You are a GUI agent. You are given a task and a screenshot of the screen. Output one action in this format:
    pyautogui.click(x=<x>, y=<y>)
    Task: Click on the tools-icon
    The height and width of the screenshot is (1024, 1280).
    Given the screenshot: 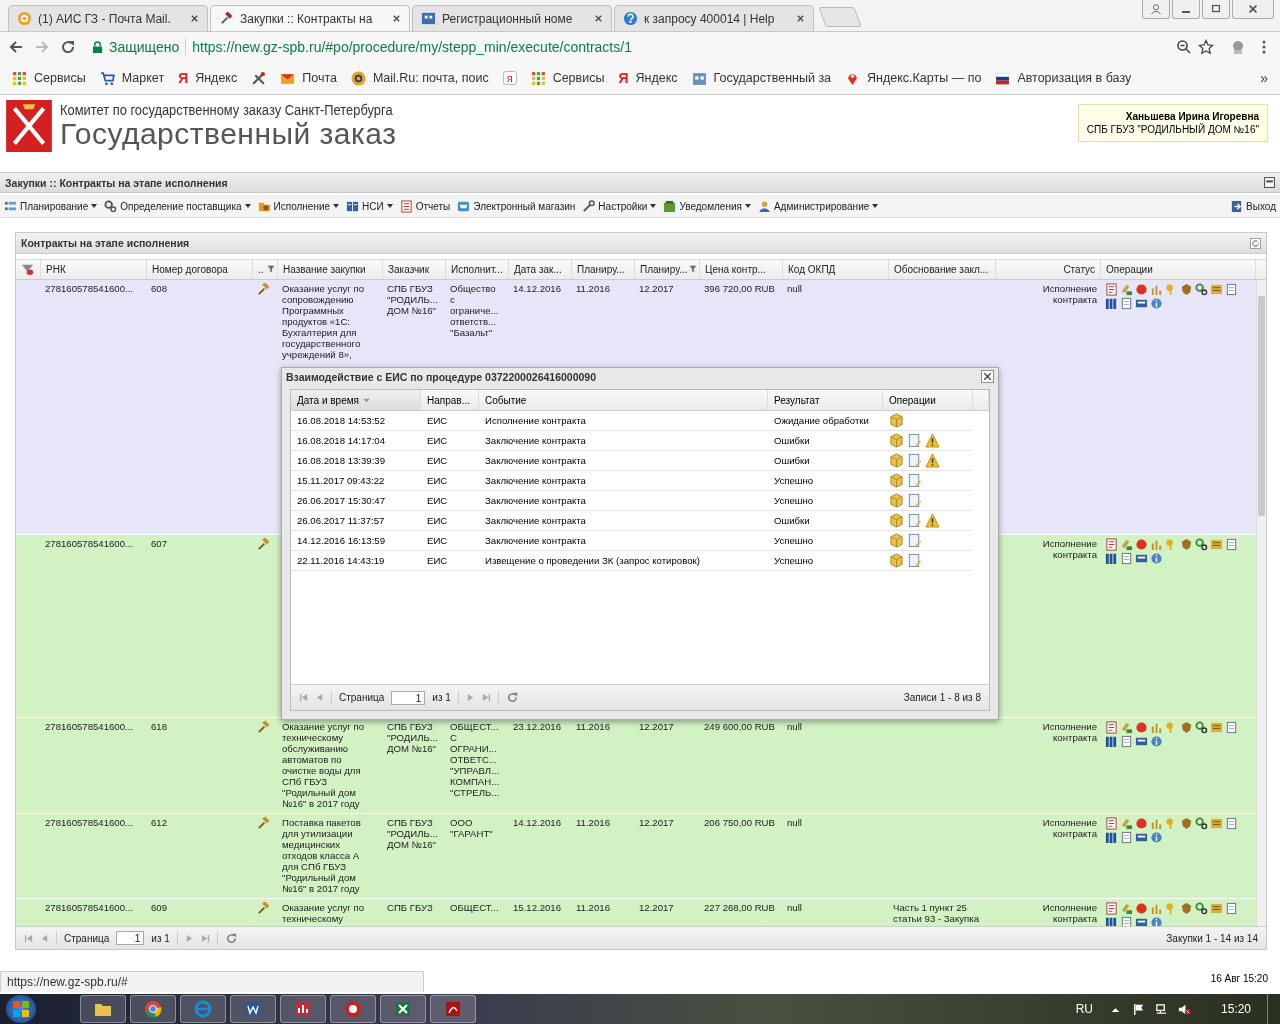 What is the action you would take?
    pyautogui.click(x=259, y=78)
    